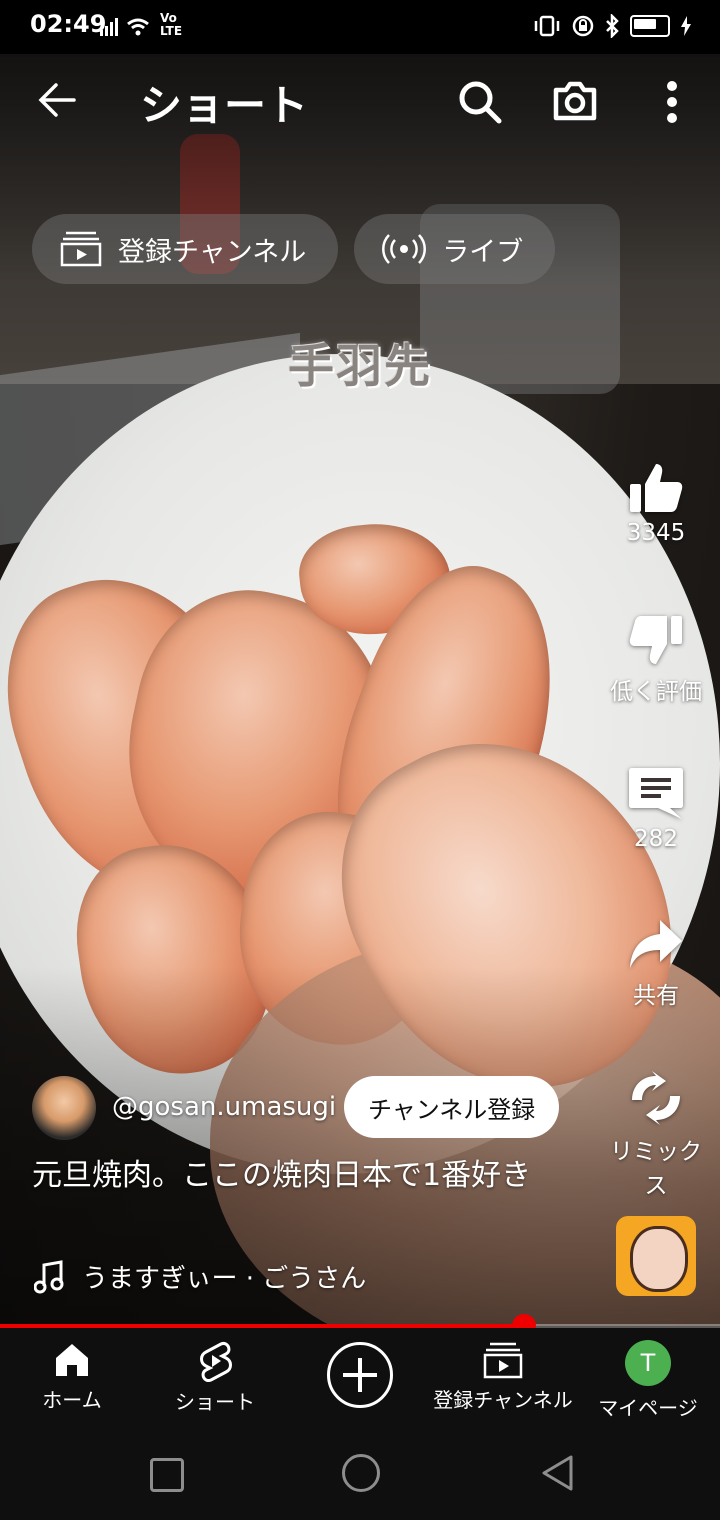 This screenshot has width=720, height=1520. Describe the element at coordinates (503, 1400) in the screenshot. I see `nav-label: 登録チャンネル` at that location.